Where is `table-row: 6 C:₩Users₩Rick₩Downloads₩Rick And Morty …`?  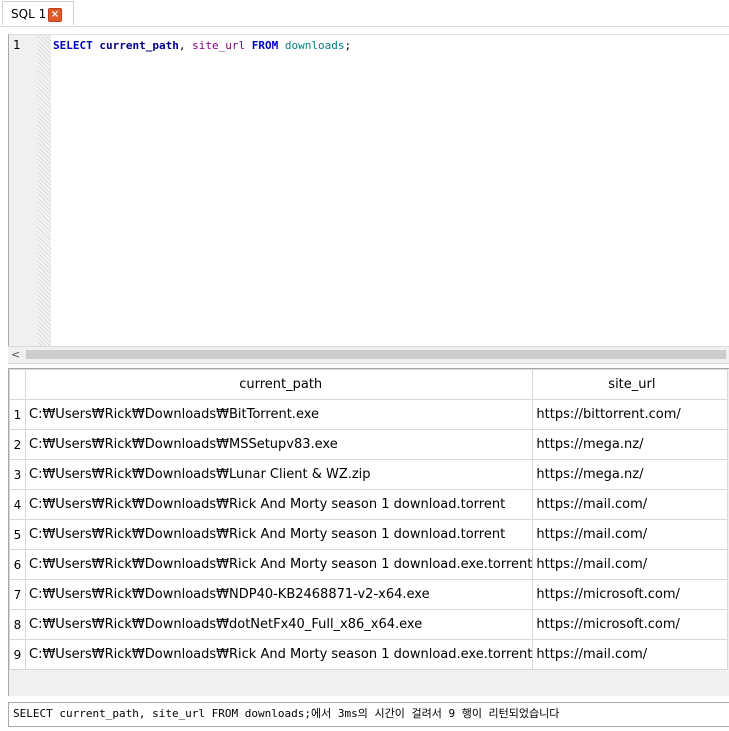
table-row: 6 C:₩Users₩Rick₩Downloads₩Rick And Morty … is located at coordinates (369, 564).